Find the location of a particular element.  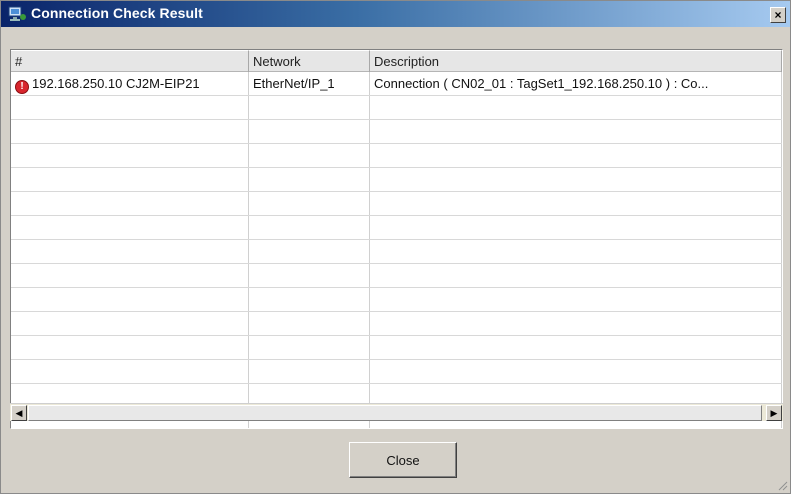

cell-number: ! 192.168.250.10 CJ2M-EIP21 is located at coordinates (130, 83).